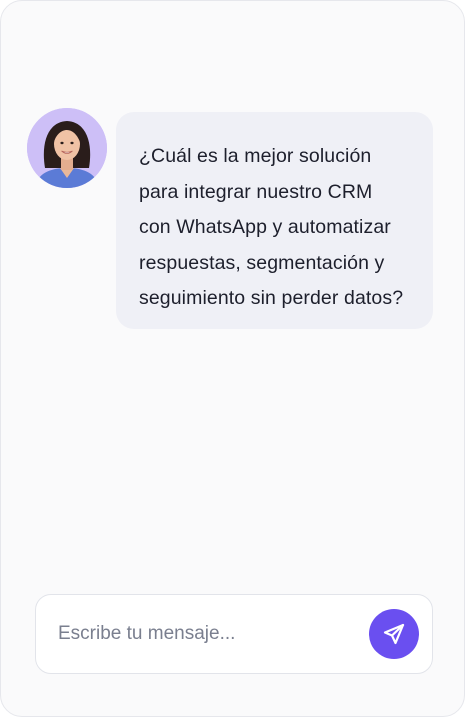 The width and height of the screenshot is (467, 719). What do you see at coordinates (265, 227) in the screenshot?
I see `message-line: con WhatsApp y automatizar` at bounding box center [265, 227].